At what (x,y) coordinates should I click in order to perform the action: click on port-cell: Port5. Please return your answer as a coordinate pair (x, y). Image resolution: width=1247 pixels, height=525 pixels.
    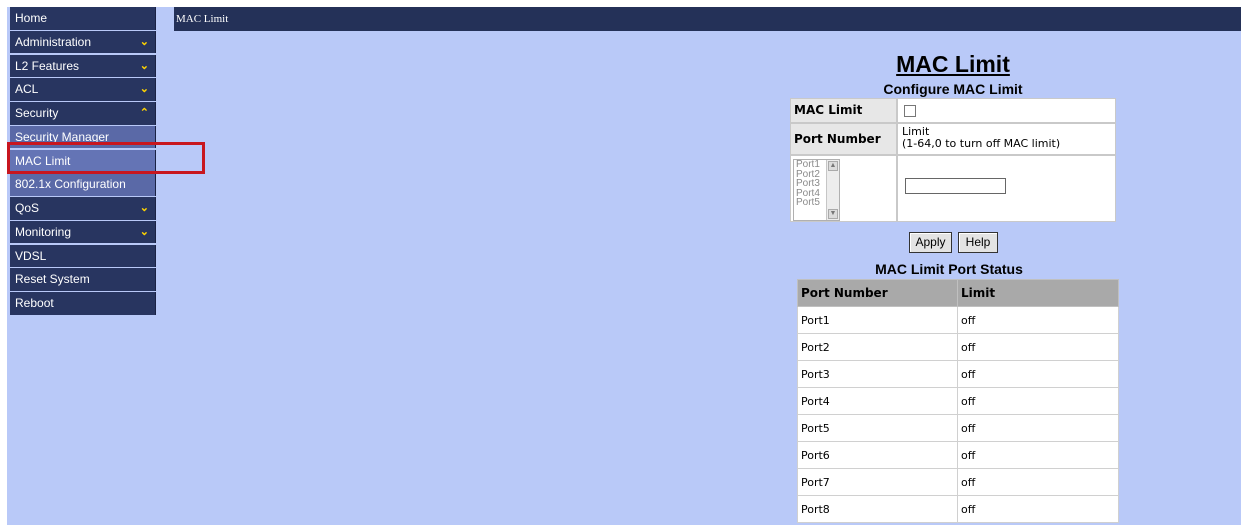
    Looking at the image, I should click on (877, 428).